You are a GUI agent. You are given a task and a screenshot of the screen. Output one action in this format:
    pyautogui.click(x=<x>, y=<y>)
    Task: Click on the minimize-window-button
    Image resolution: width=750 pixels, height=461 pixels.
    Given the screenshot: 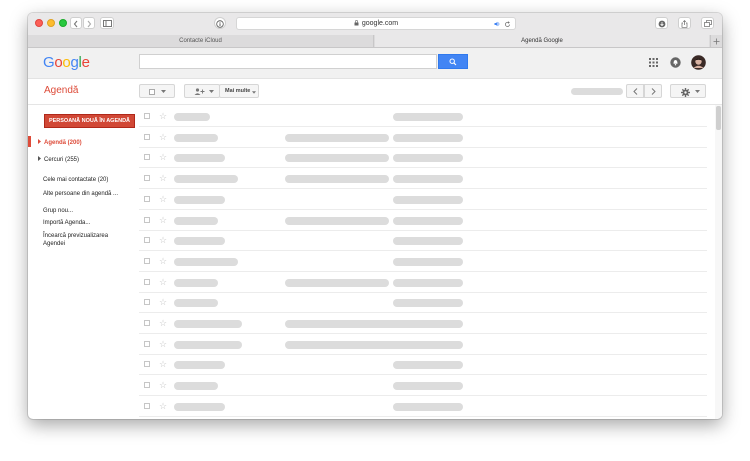 What is the action you would take?
    pyautogui.click(x=51, y=23)
    